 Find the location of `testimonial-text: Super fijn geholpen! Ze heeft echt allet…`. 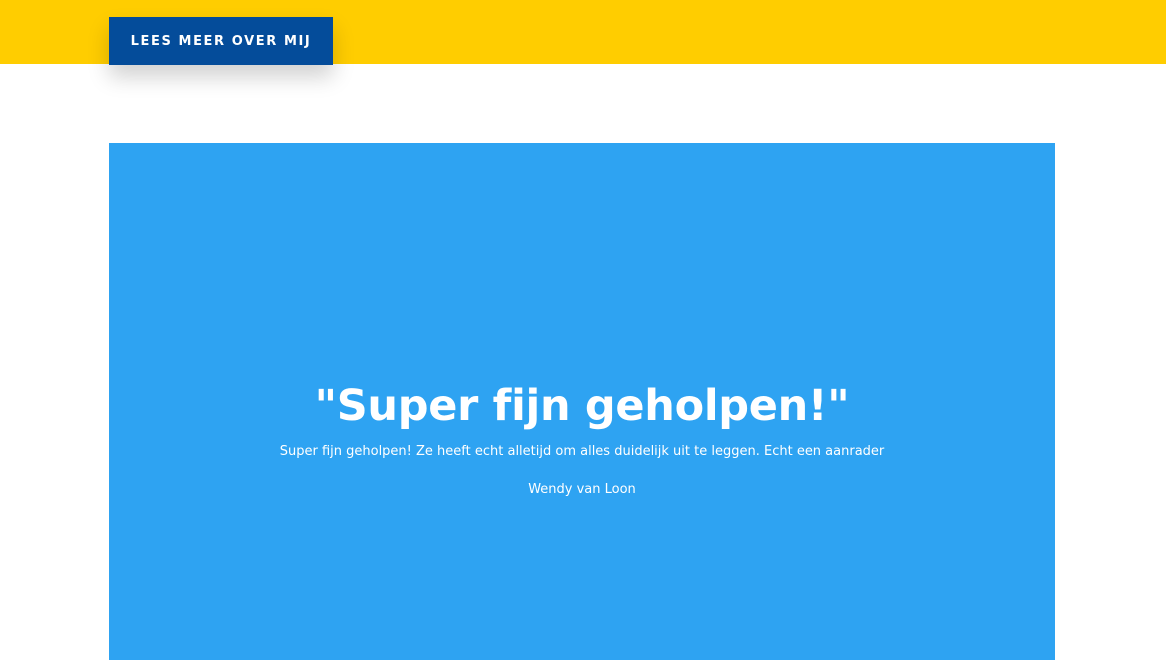

testimonial-text: Super fijn geholpen! Ze heeft echt allet… is located at coordinates (582, 451).